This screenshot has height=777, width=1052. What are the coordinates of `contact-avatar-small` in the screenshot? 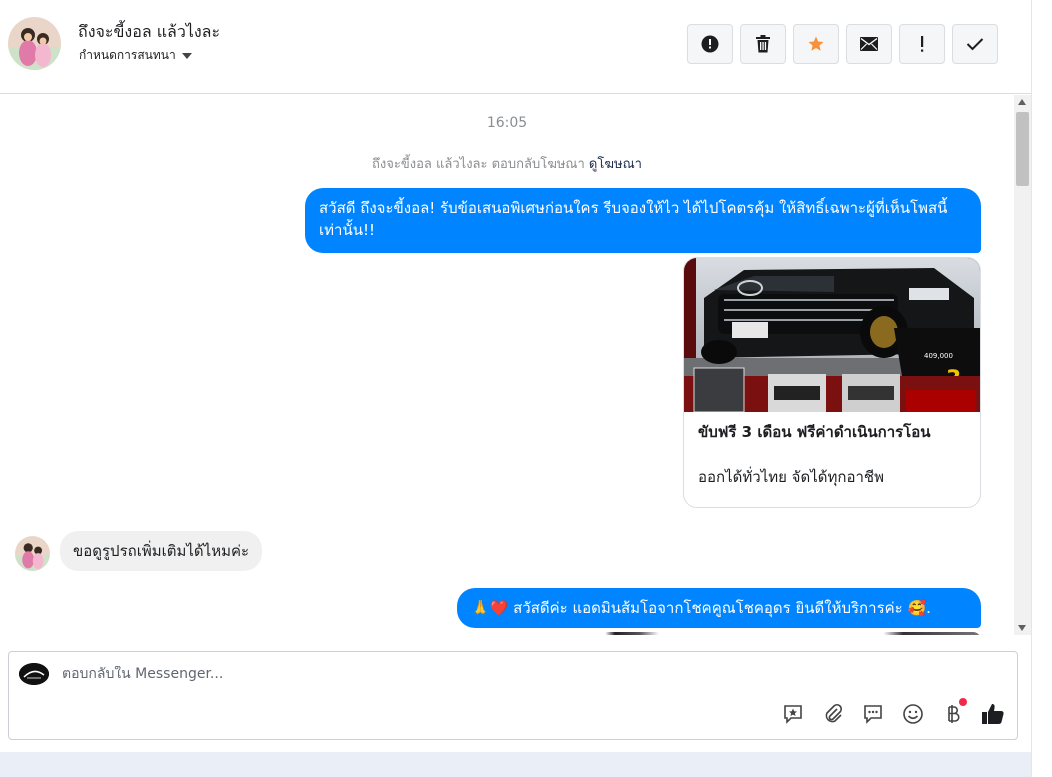 It's located at (32, 553).